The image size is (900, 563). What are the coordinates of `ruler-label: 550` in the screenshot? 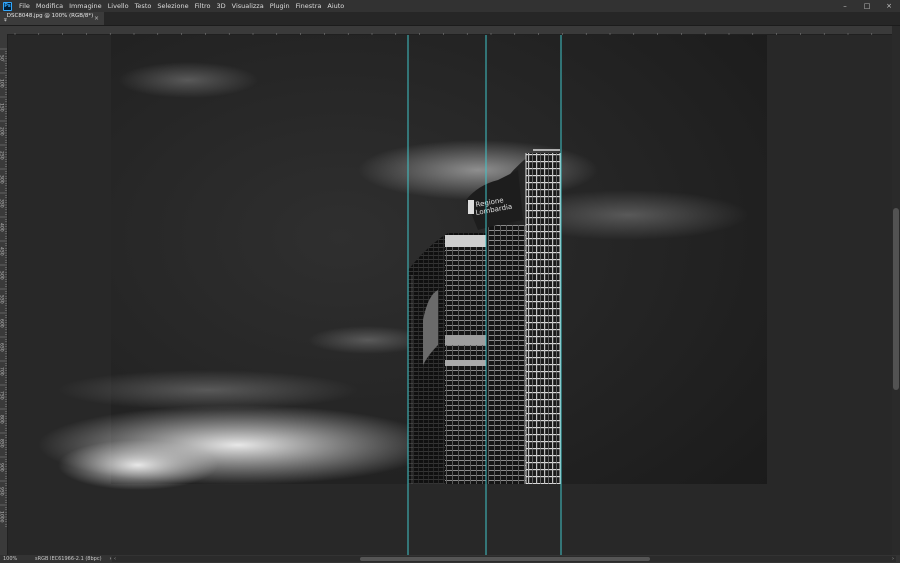 It's located at (2, 299).